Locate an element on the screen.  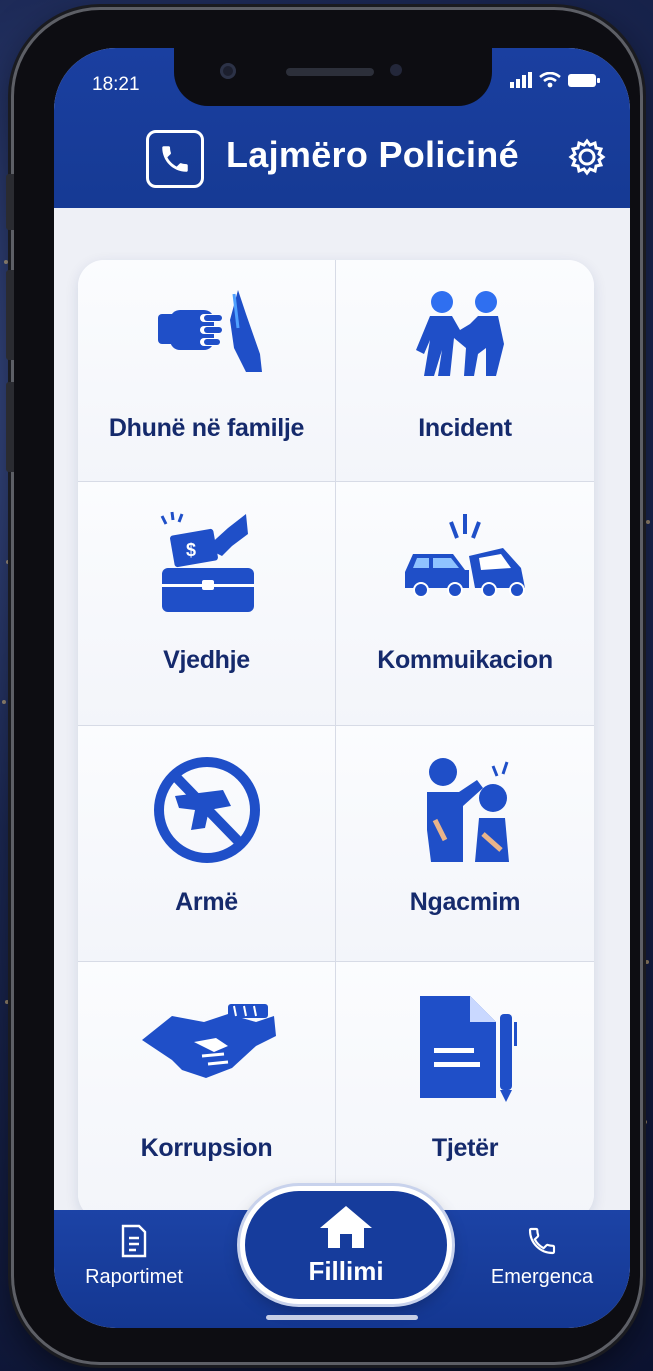
category-other: Tjetër is located at coordinates (465, 1091).